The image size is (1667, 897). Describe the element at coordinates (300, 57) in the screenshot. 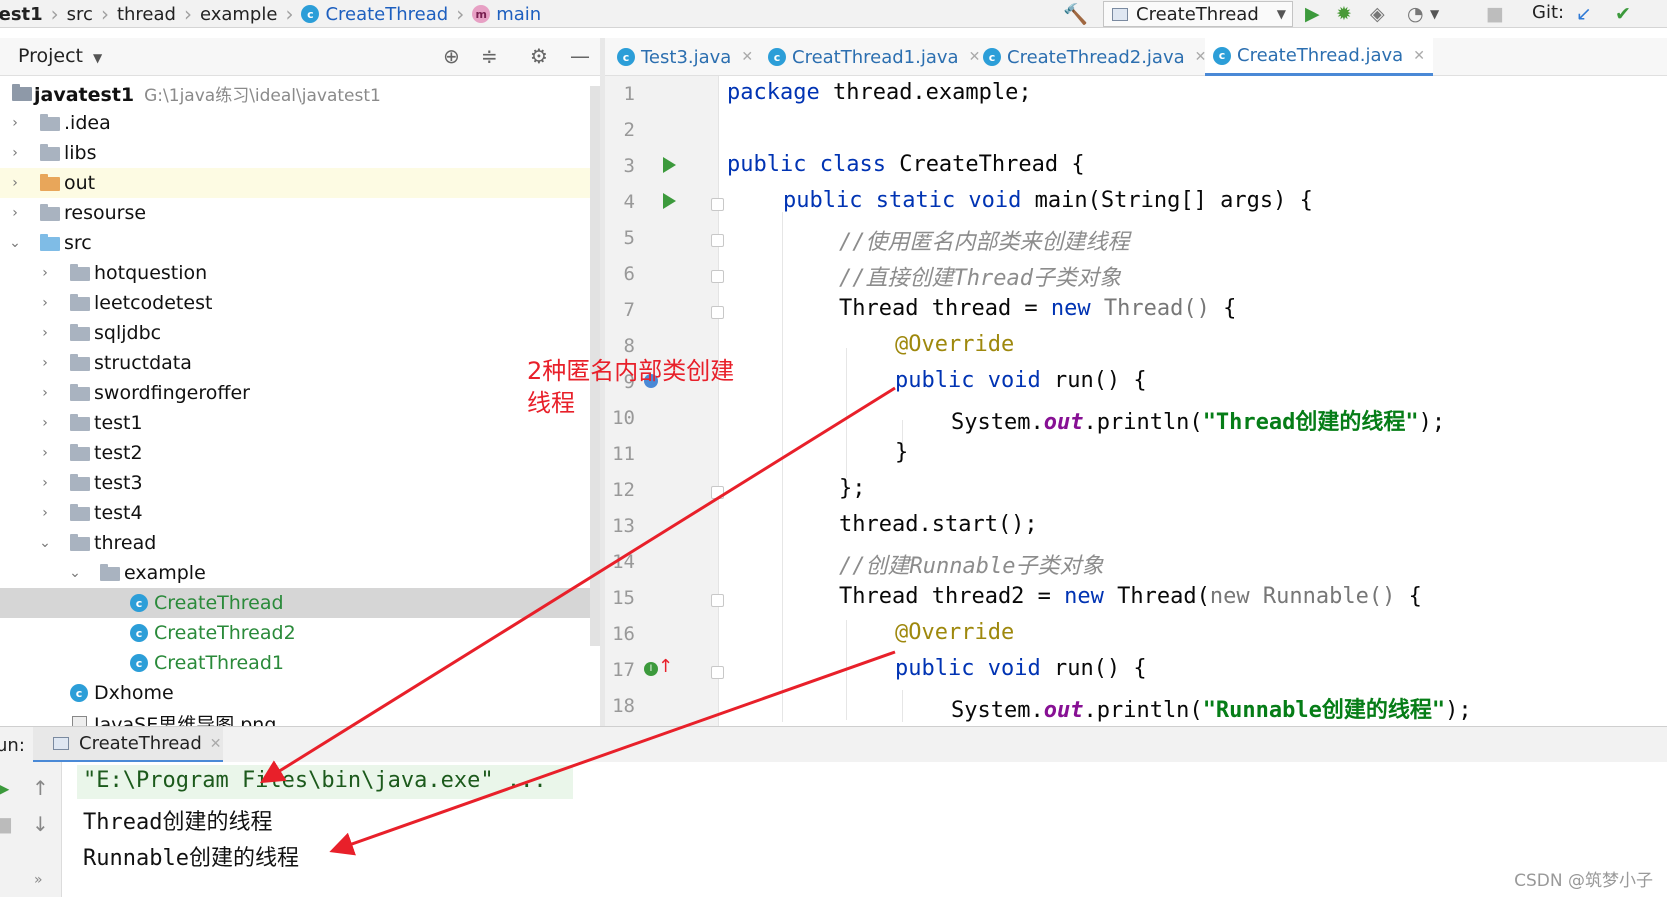

I see `project-header: Project ▼ ⊕ ≑ ⚙ —` at that location.